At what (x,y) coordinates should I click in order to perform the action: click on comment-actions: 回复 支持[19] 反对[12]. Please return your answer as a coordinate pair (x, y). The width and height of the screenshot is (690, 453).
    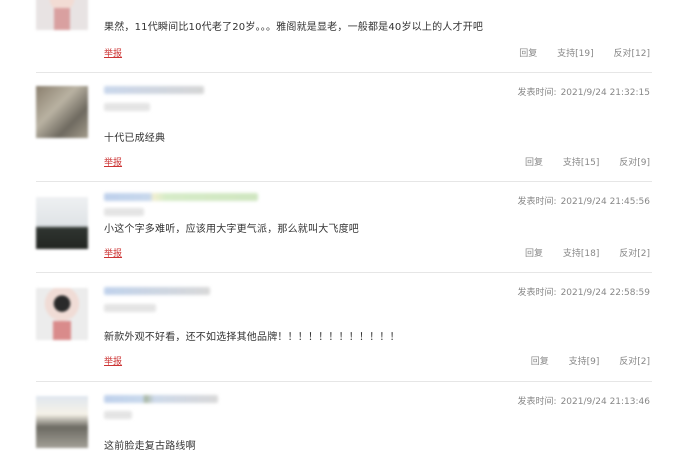
    Looking at the image, I should click on (576, 52).